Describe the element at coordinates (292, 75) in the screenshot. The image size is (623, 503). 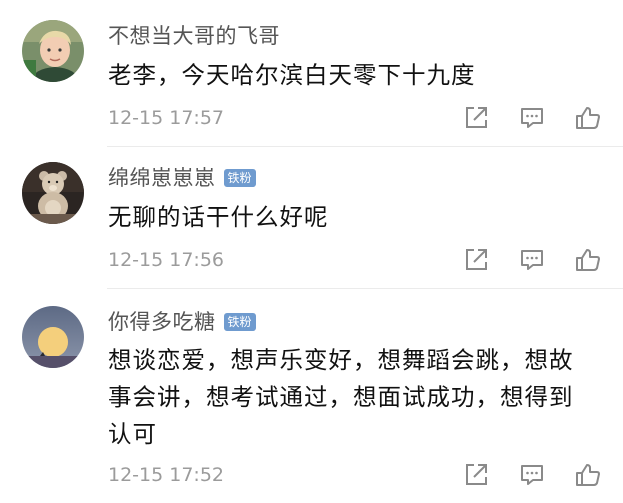
I see `comment-text-line: 老李，今天哈尔滨白天零下十九度` at that location.